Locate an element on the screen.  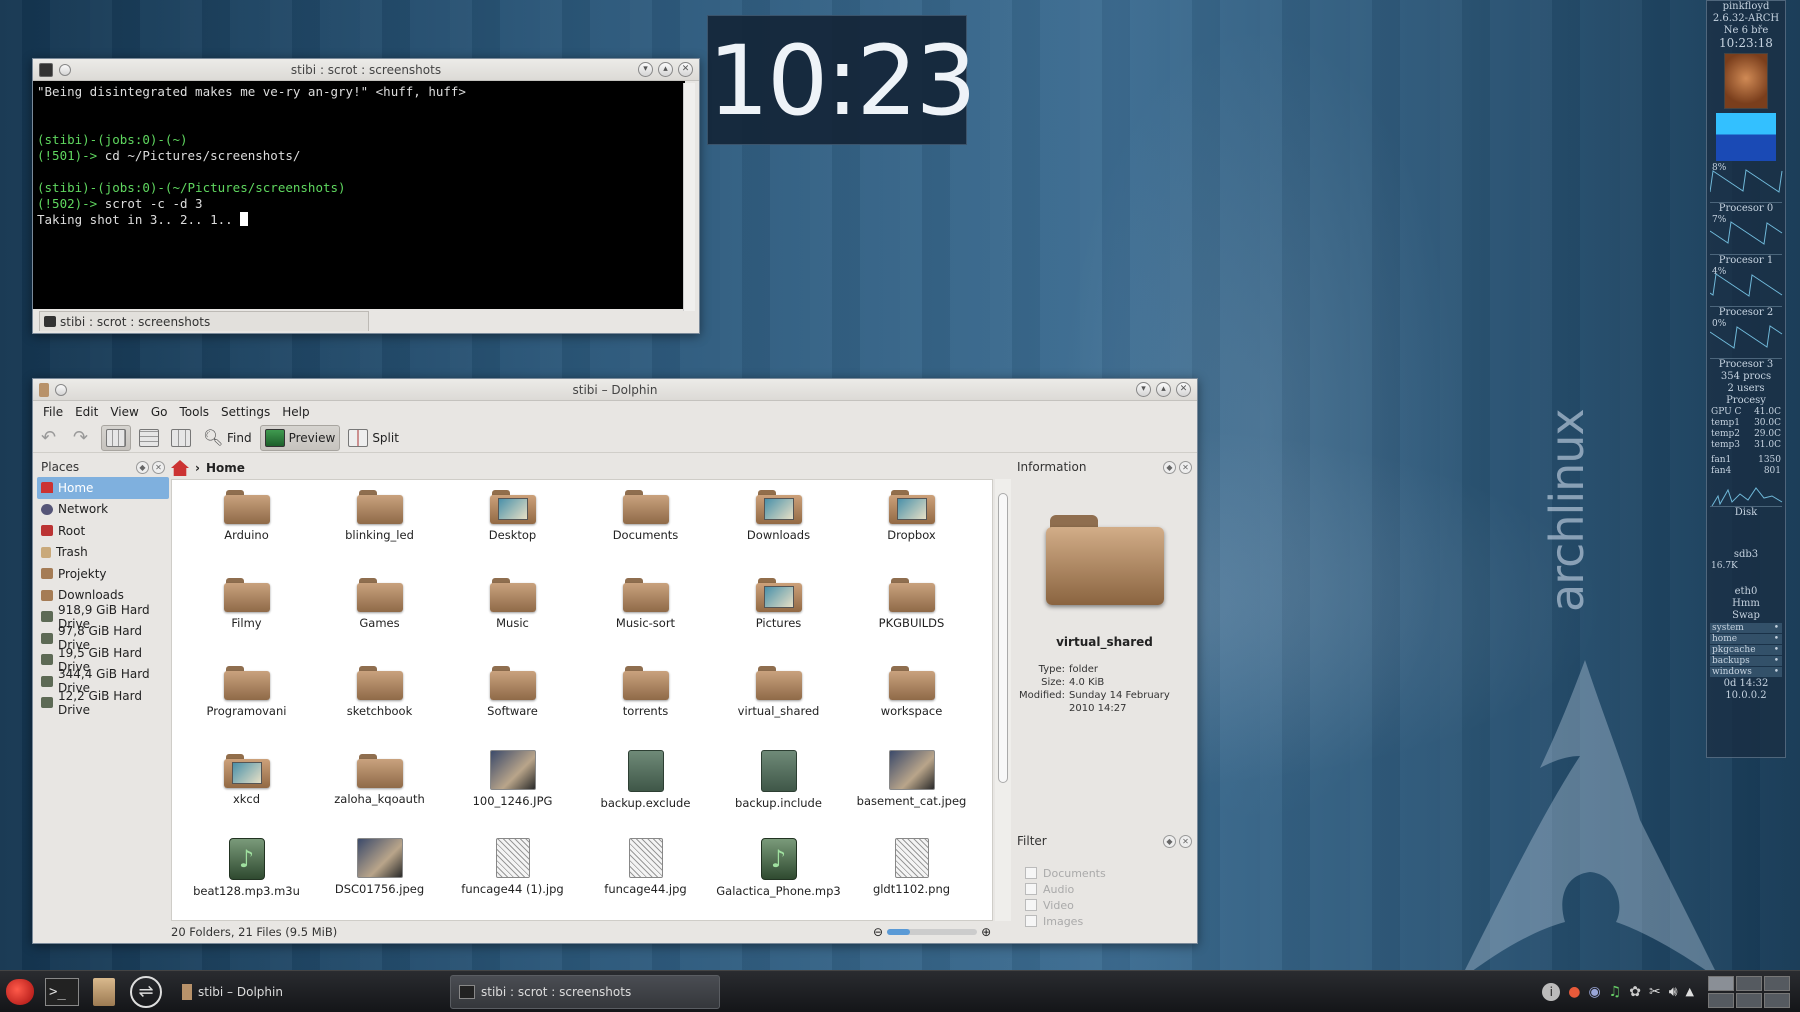
apple-icon: ● is located at coordinates (1574, 992).